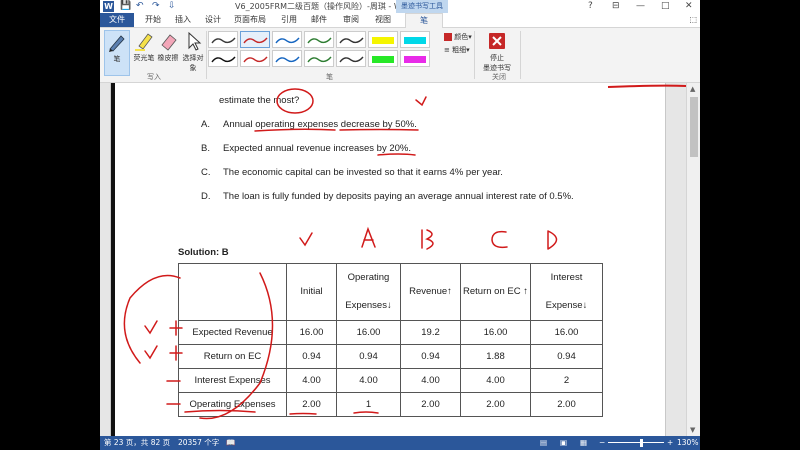 This screenshot has height=450, width=800. Describe the element at coordinates (543, 443) in the screenshot. I see `read-mode-icon: ▤` at that location.